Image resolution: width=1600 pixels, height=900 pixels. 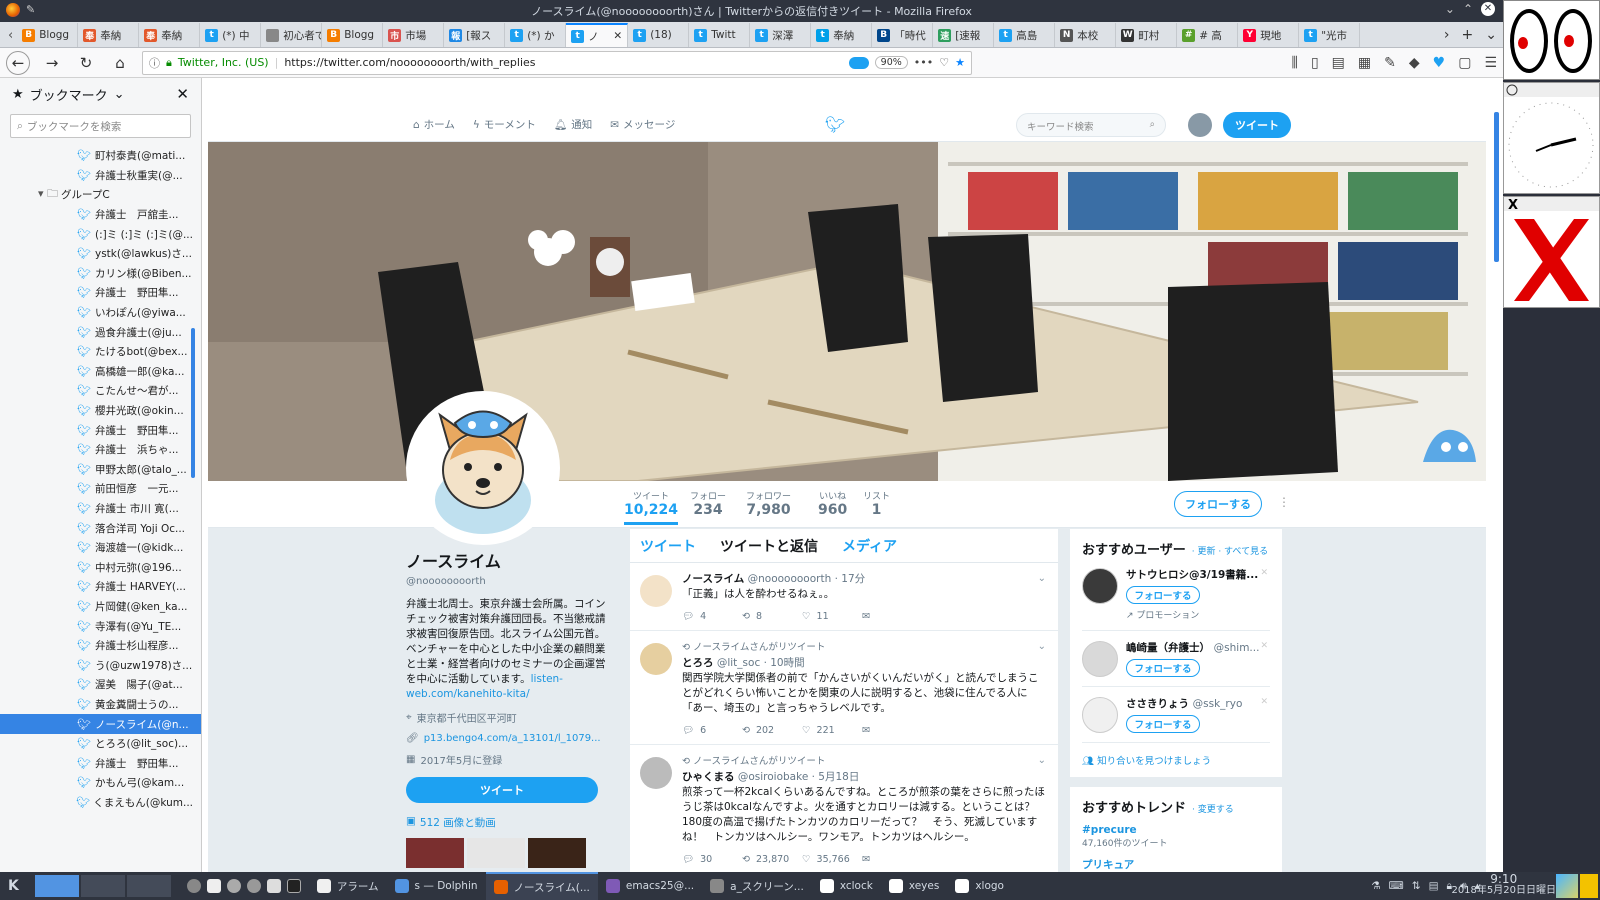 What do you see at coordinates (100, 195) in the screenshot?
I see `bookmark-folder: ▾ 🗀︎ グループC` at bounding box center [100, 195].